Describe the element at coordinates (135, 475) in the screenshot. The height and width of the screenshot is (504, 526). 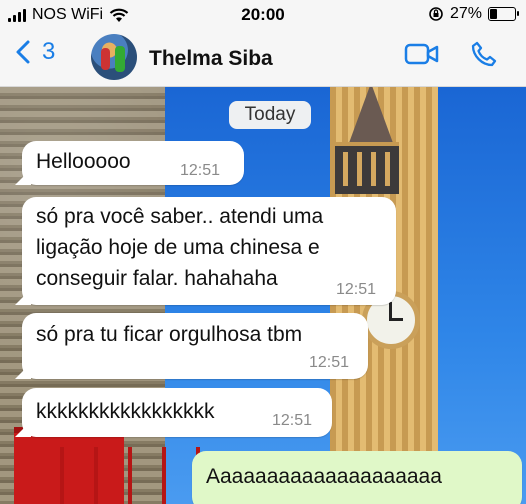
I see `wallpaper-booth-bars` at that location.